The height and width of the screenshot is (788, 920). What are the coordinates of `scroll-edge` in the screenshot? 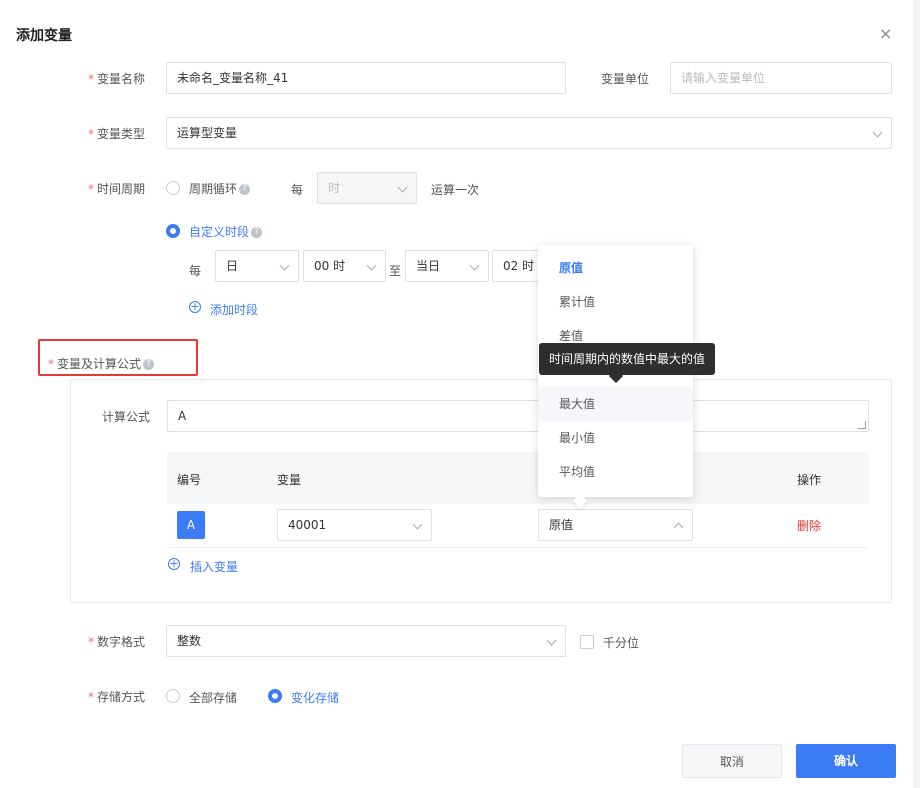 It's located at (916, 394).